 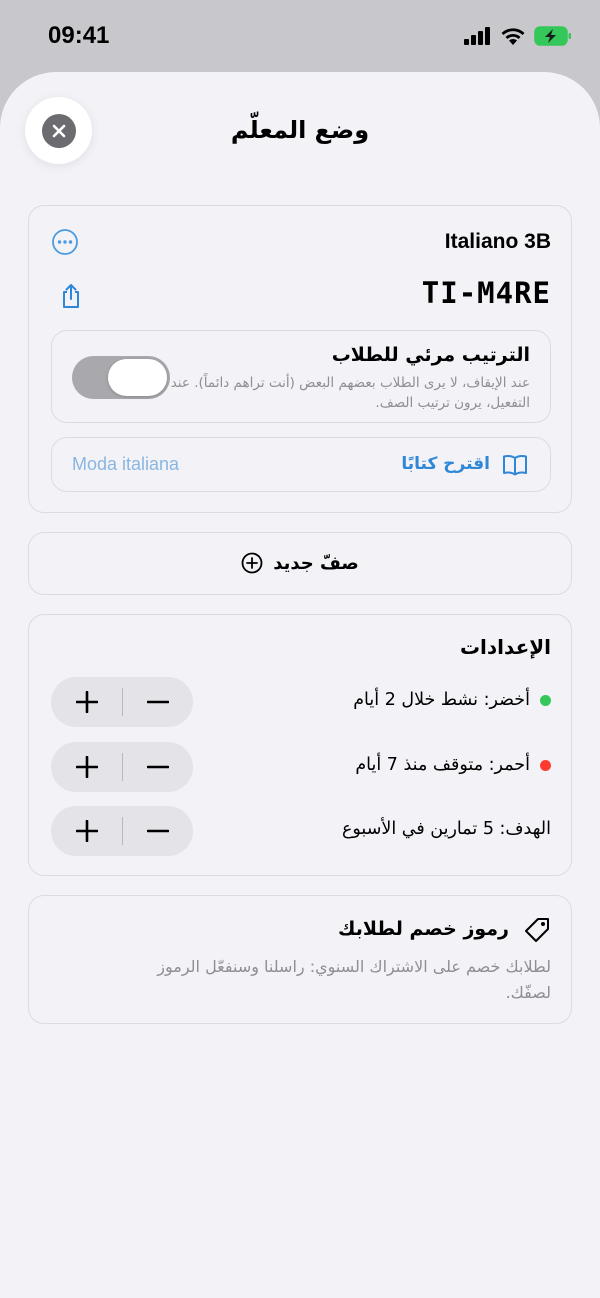 I want to click on status-bar: 09:41, so click(x=300, y=36).